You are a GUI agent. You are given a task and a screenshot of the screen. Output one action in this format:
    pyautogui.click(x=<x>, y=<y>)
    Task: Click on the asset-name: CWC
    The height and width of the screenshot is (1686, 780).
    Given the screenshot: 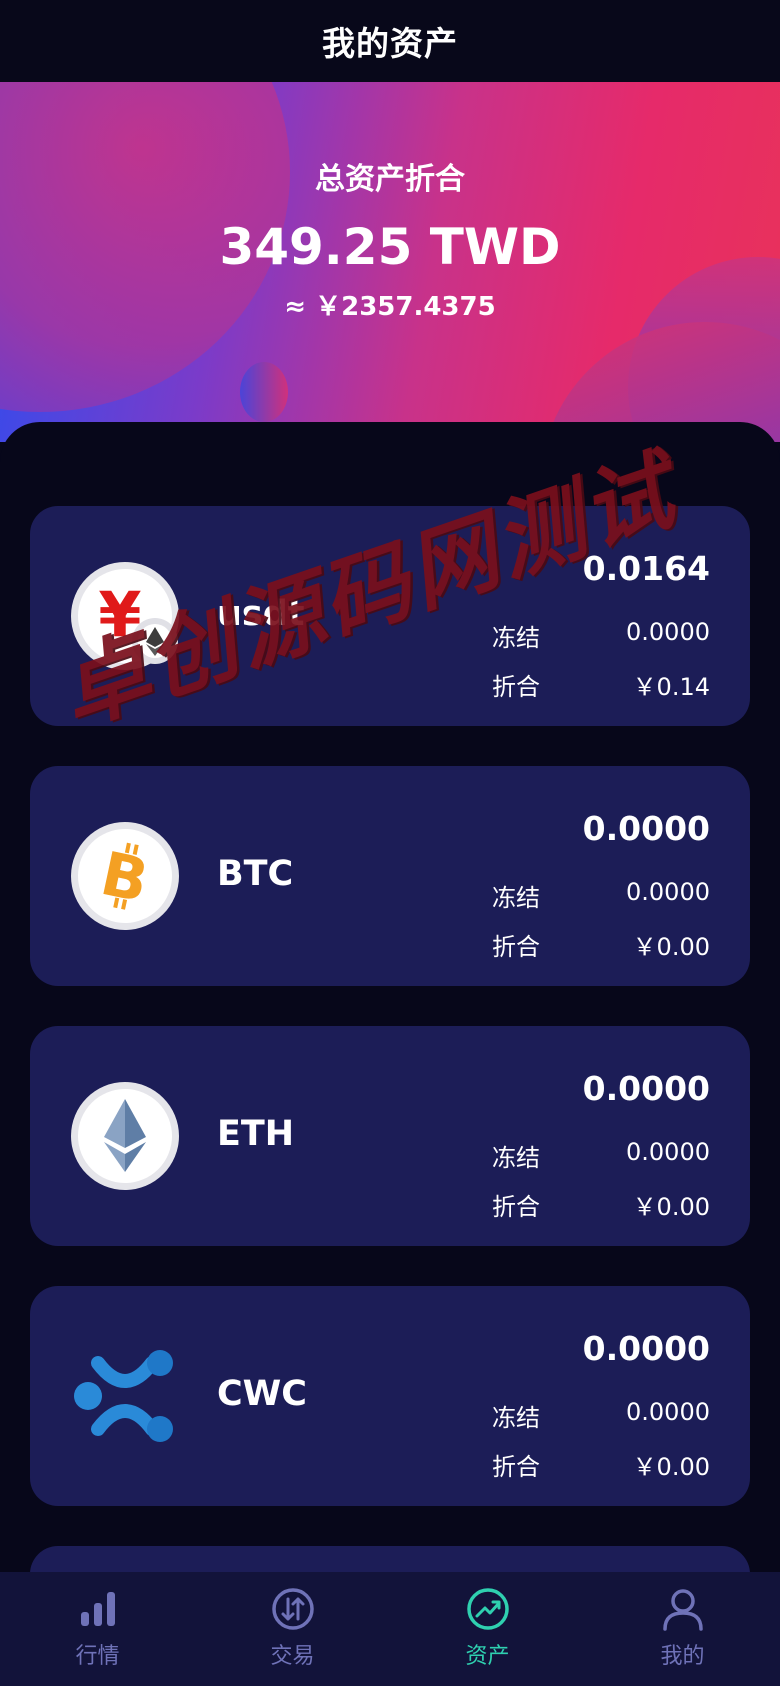 What is the action you would take?
    pyautogui.click(x=262, y=1394)
    